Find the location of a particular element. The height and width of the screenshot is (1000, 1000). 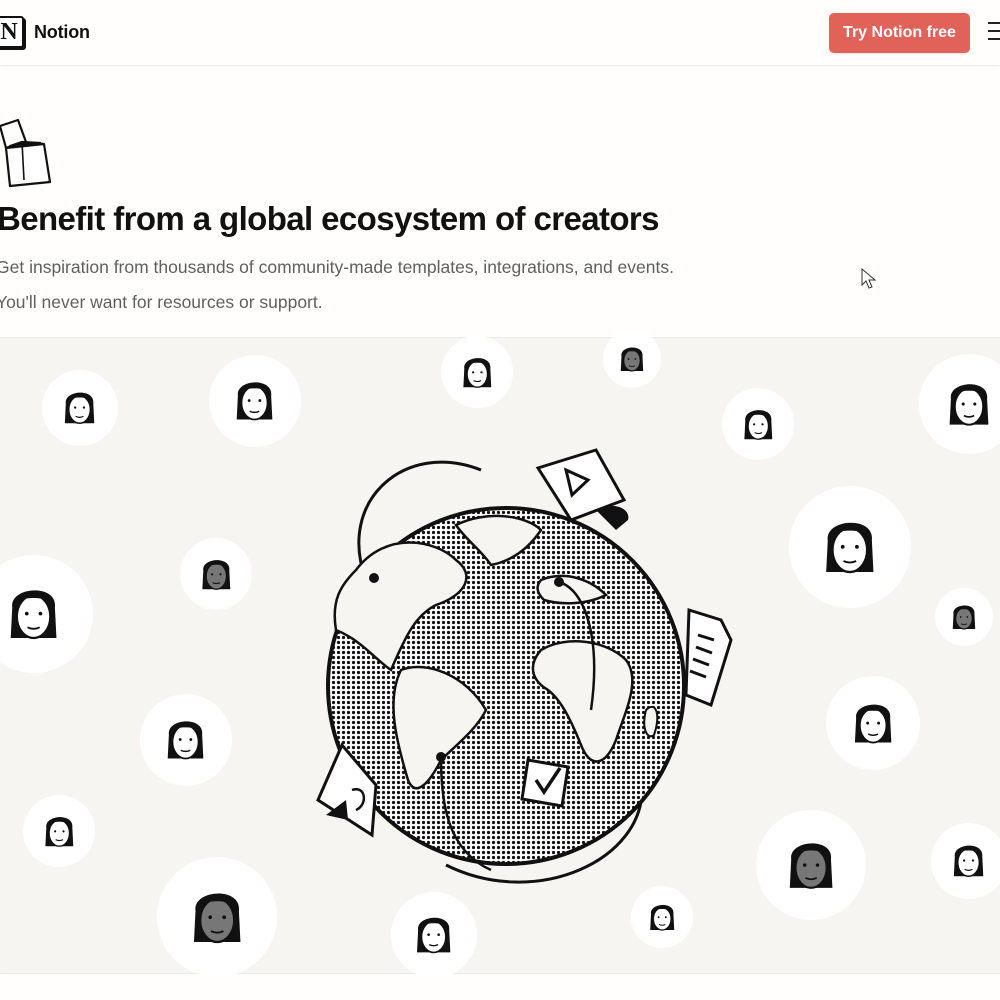

avatar-woman-gray-long is located at coordinates (811, 865).